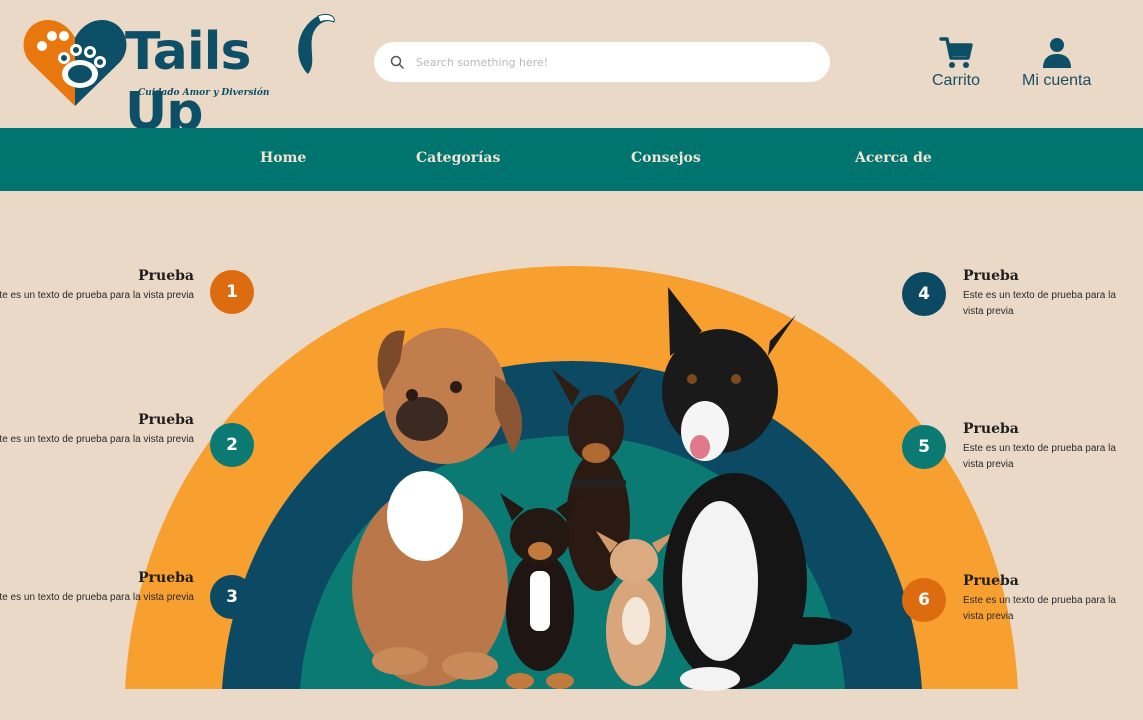  What do you see at coordinates (283, 158) in the screenshot?
I see `nav-item-home: Home` at bounding box center [283, 158].